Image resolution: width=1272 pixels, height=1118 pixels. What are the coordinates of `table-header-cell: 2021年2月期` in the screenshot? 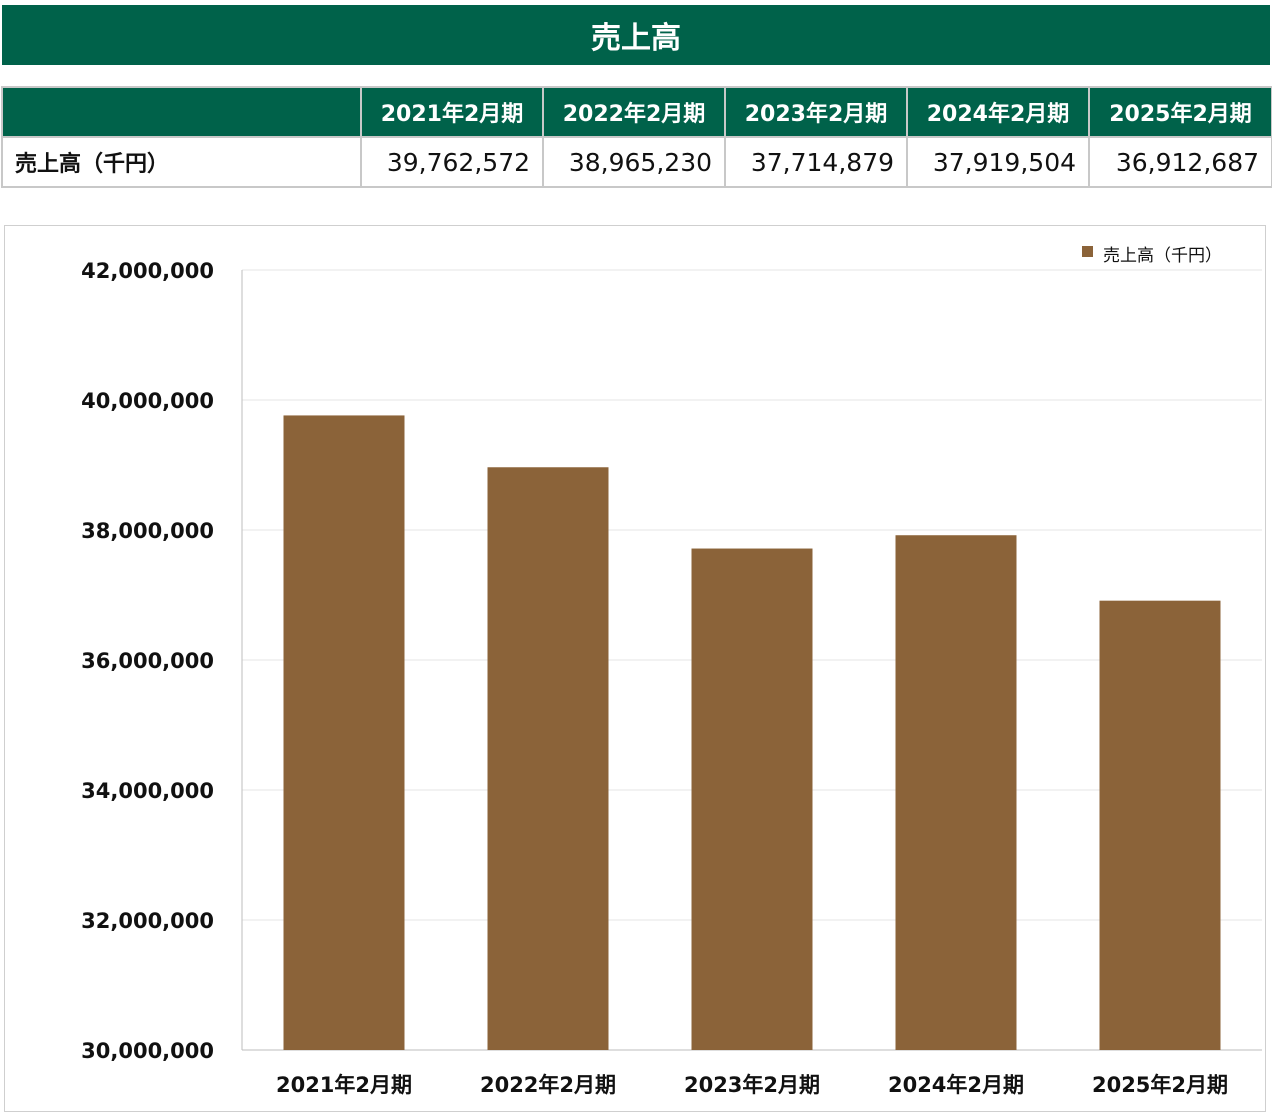 It's located at (452, 112).